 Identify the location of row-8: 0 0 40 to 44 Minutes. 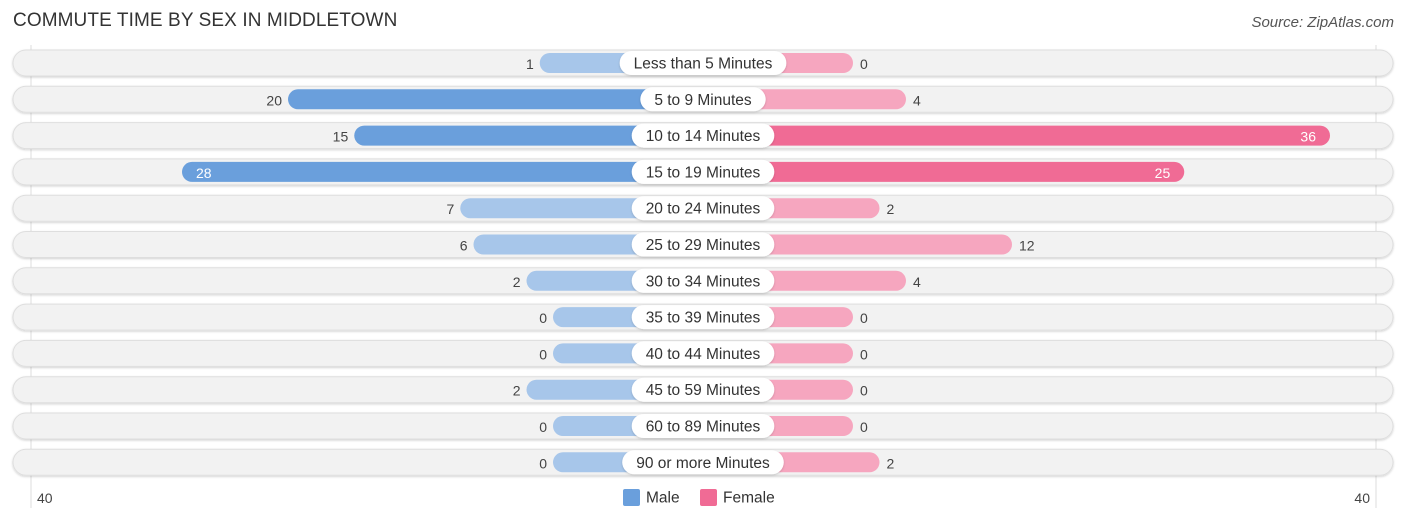
(703, 353).